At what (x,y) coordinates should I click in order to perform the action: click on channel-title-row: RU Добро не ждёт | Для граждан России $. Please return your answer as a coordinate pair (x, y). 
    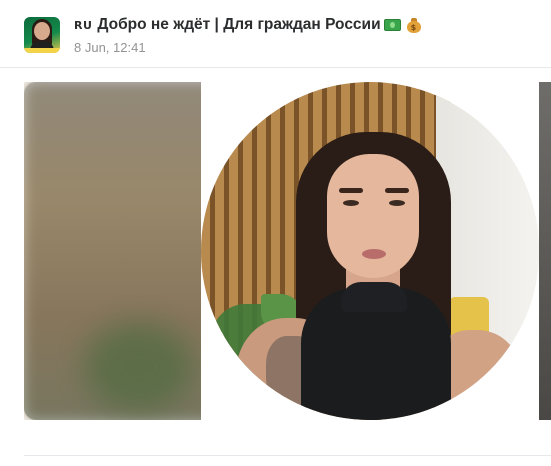
    Looking at the image, I should click on (247, 25).